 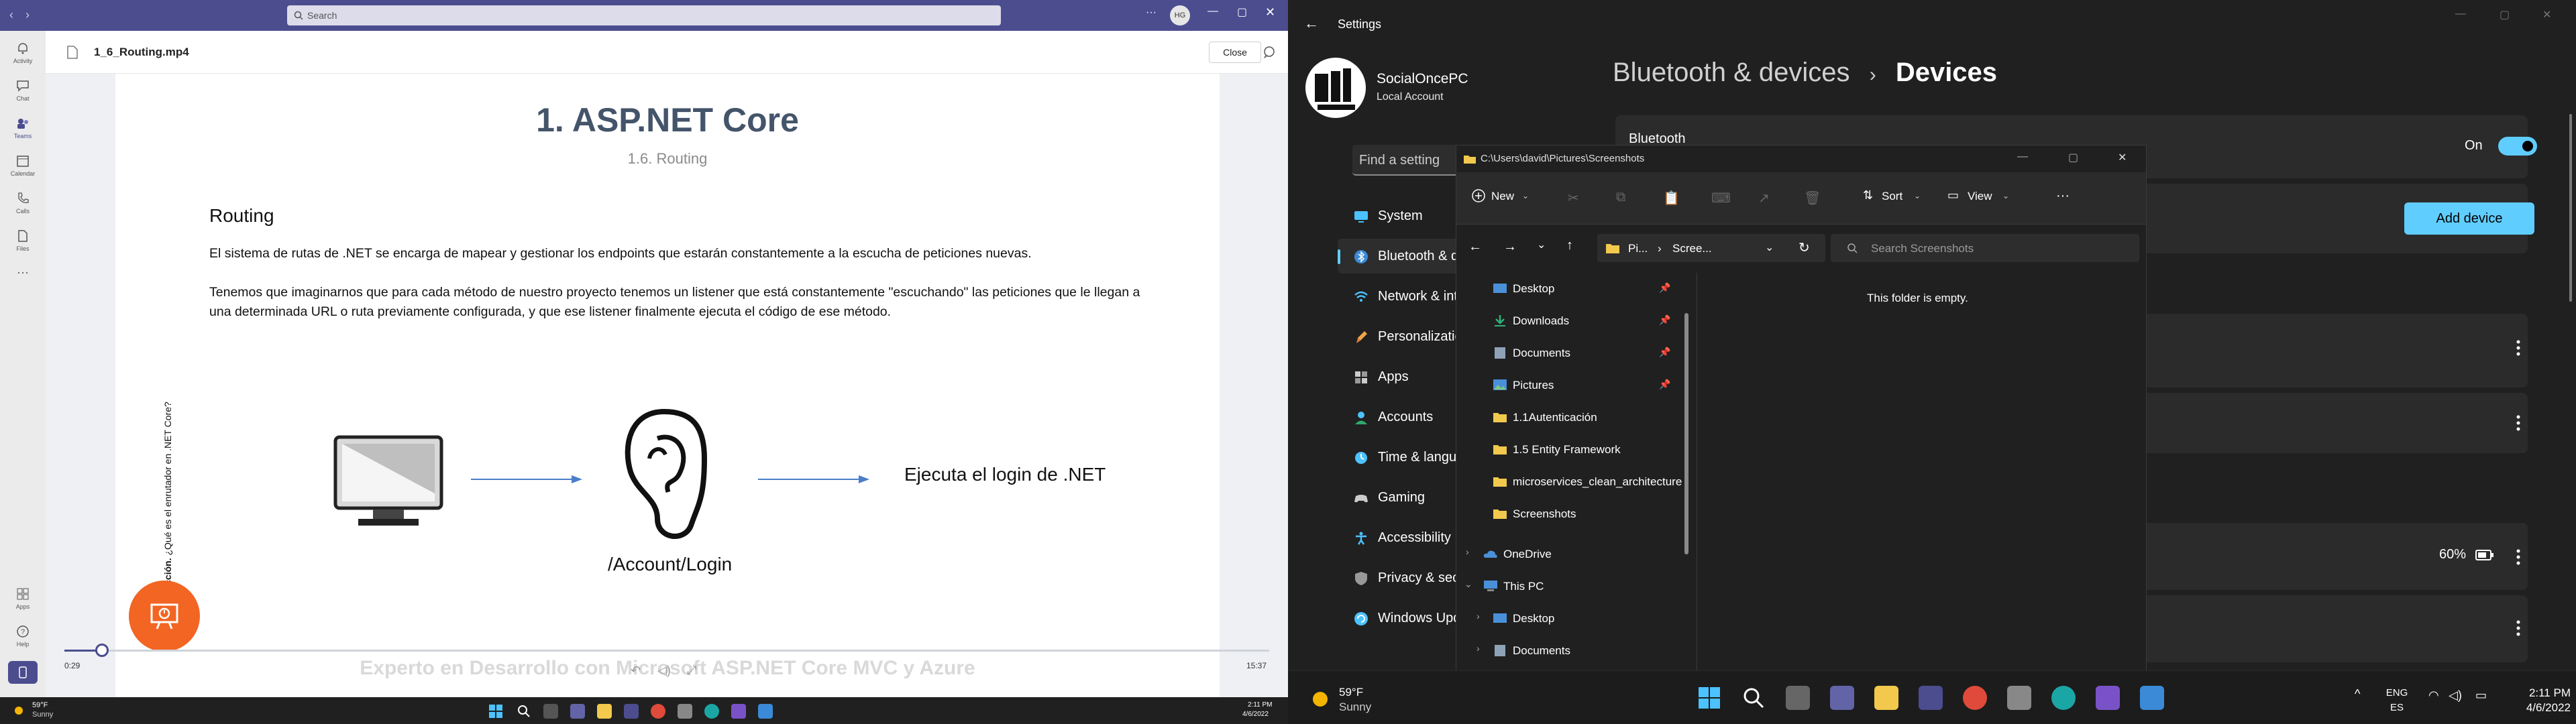 I want to click on add-device-button: Add device, so click(x=2469, y=218).